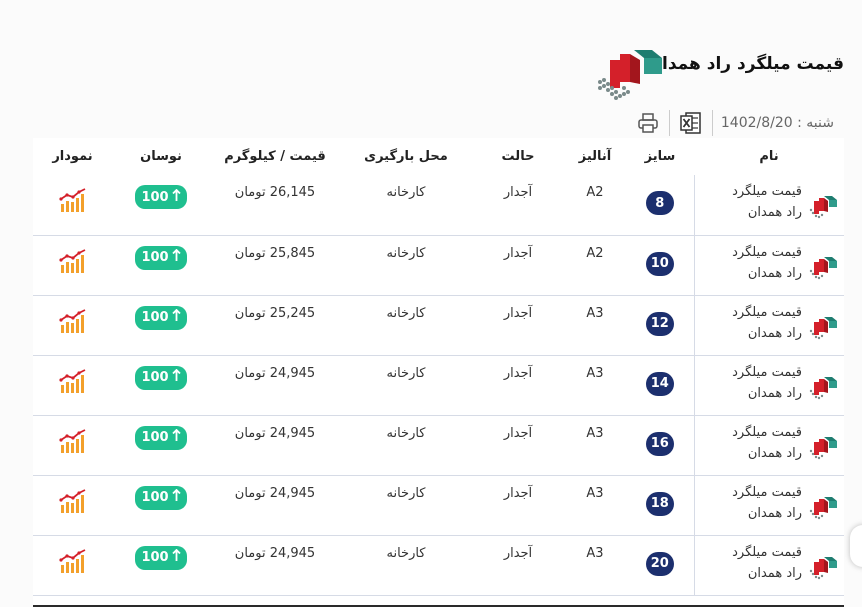 Image resolution: width=862 pixels, height=607 pixels. I want to click on size-badge: 14, so click(659, 383).